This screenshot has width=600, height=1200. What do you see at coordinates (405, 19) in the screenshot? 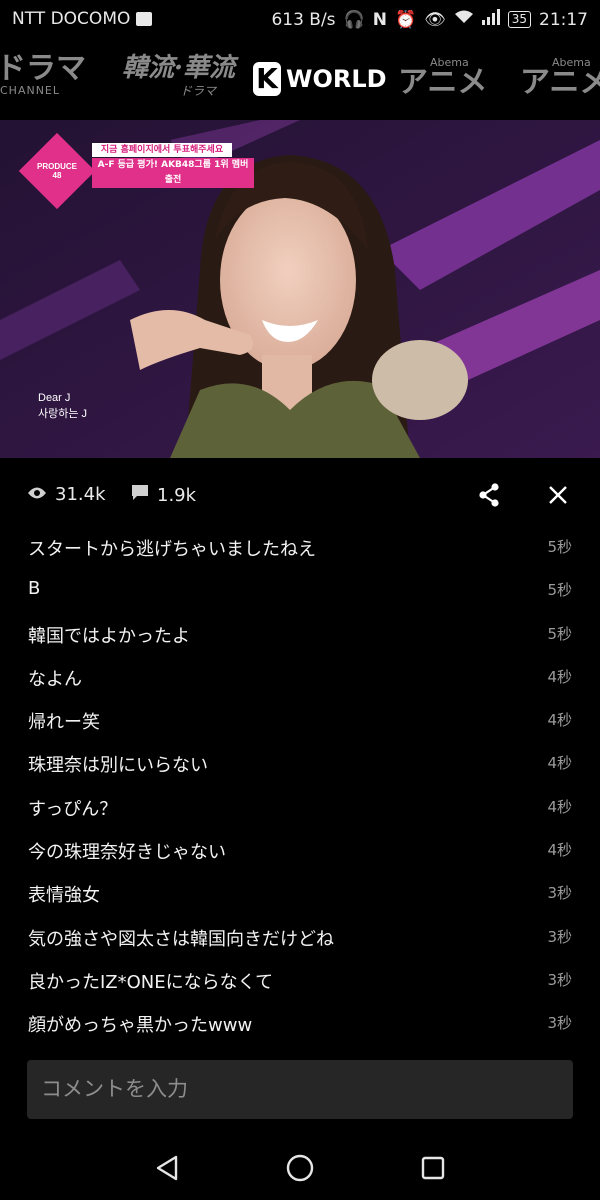
I see `alarm-icon: ⏰` at bounding box center [405, 19].